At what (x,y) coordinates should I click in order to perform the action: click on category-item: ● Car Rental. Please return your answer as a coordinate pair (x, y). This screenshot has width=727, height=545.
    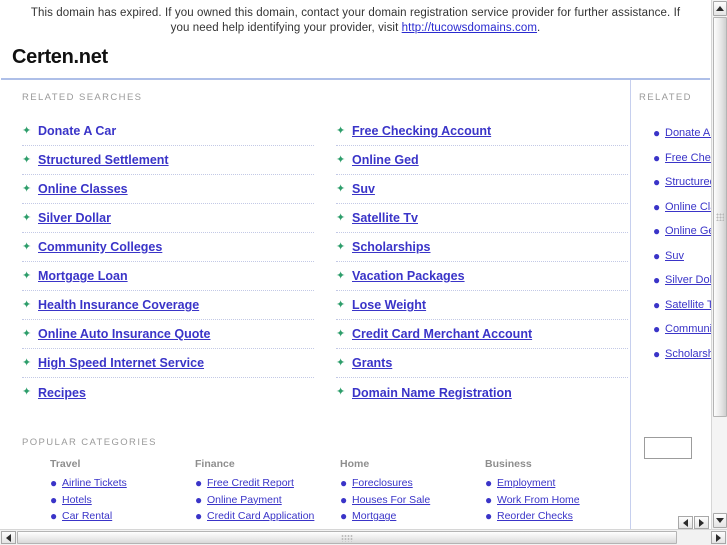
    Looking at the image, I should click on (122, 516).